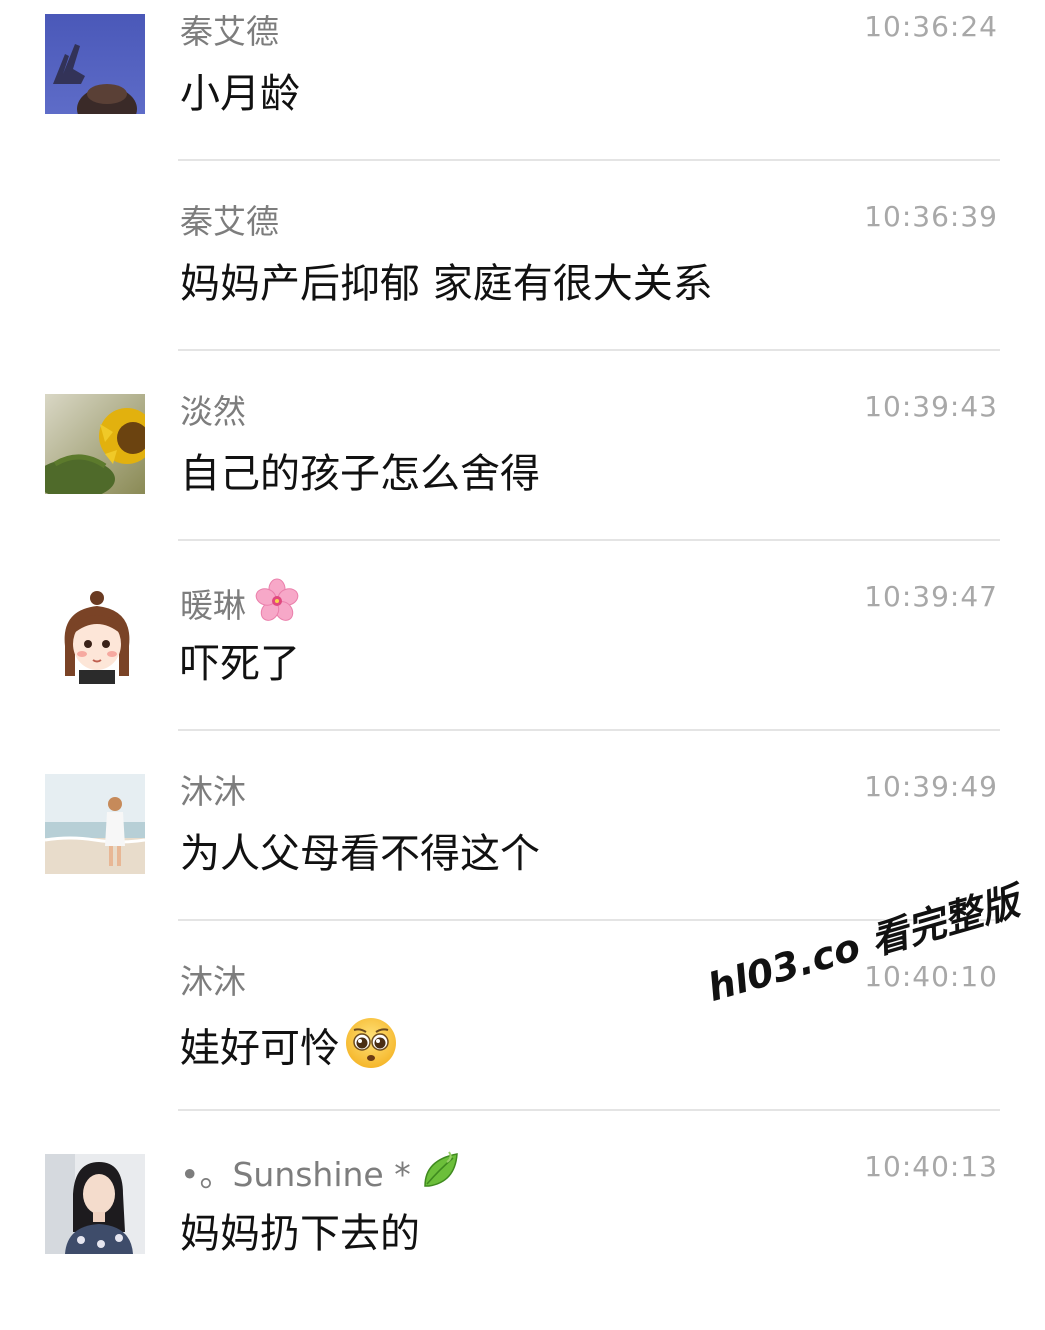 The image size is (1045, 1330). What do you see at coordinates (360, 854) in the screenshot?
I see `message-text: 为人父母看不得这个` at bounding box center [360, 854].